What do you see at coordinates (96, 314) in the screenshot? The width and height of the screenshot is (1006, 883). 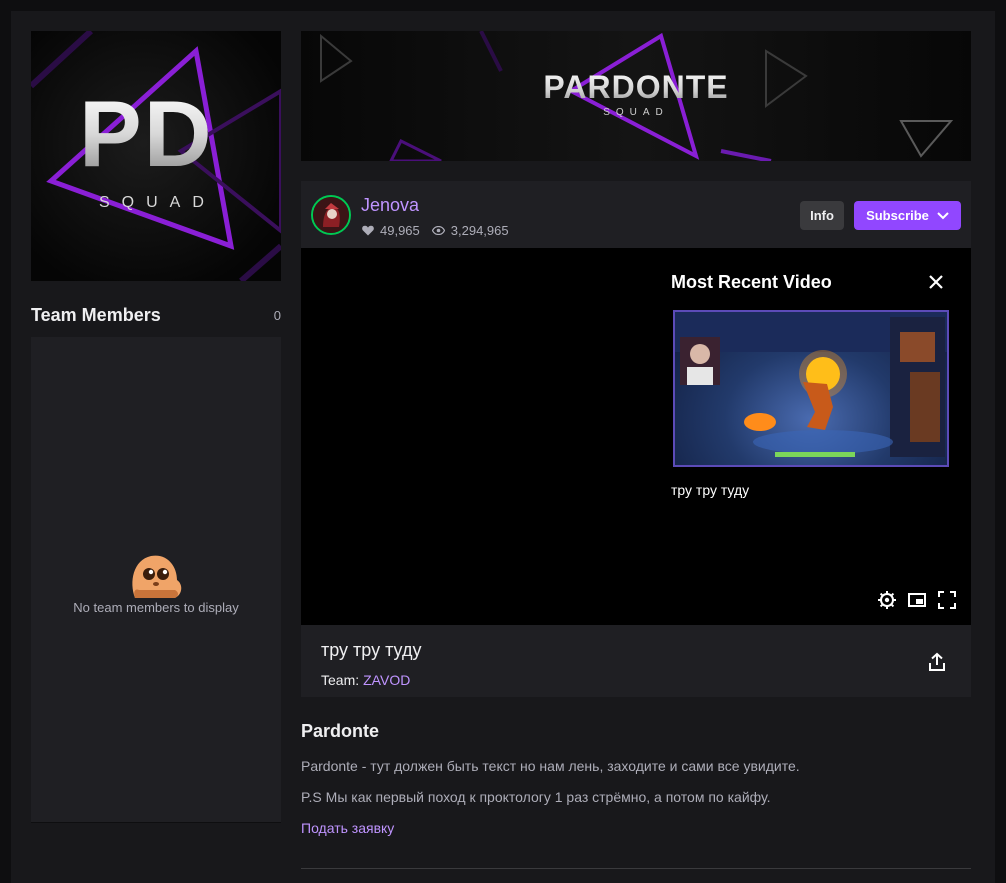 I see `members-title: Team Members` at bounding box center [96, 314].